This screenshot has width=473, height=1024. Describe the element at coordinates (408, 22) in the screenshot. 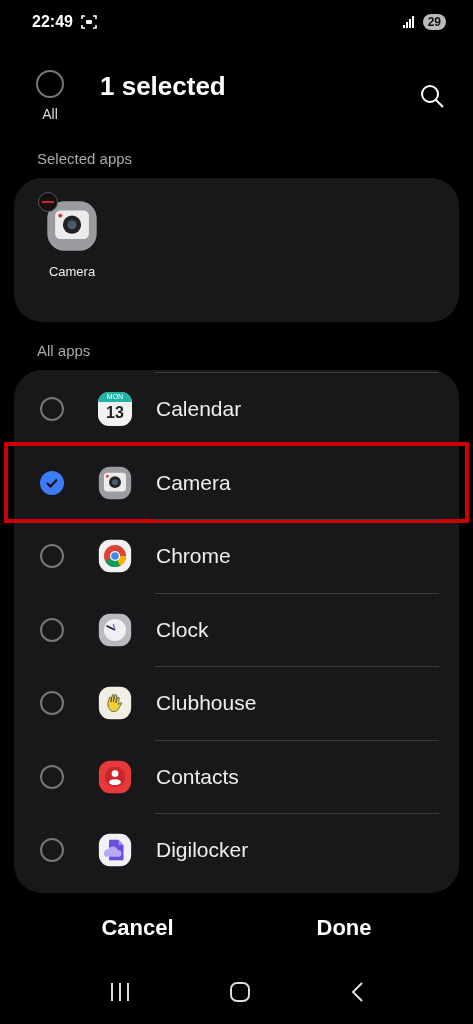

I see `signal-icon` at that location.